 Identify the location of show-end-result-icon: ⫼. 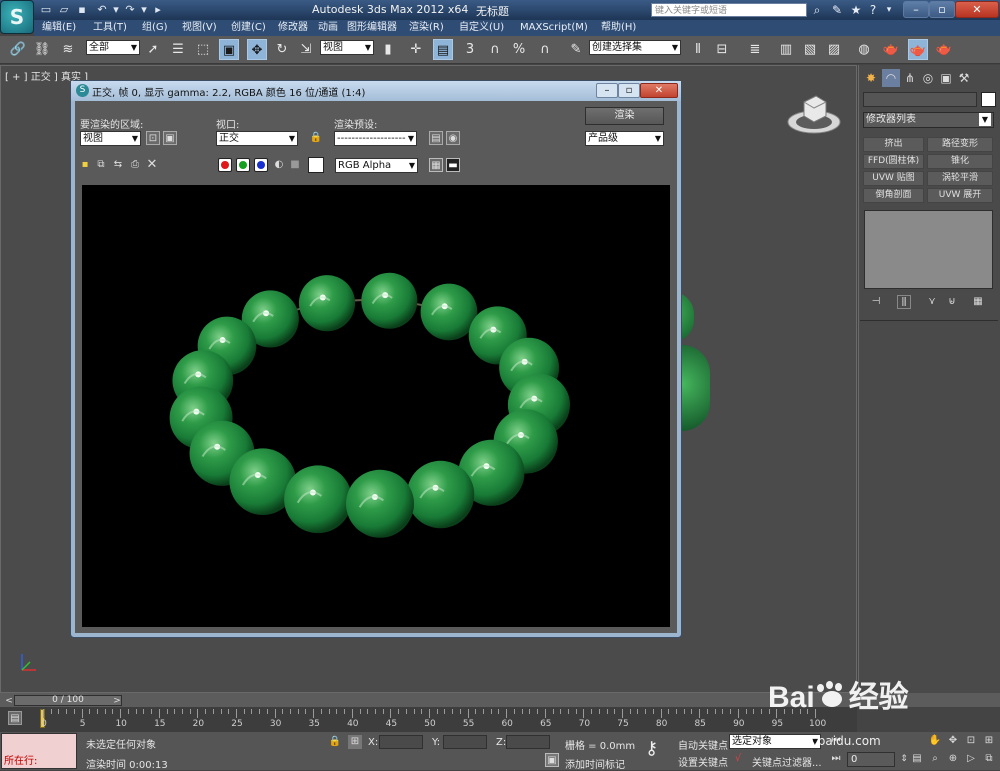
(904, 302).